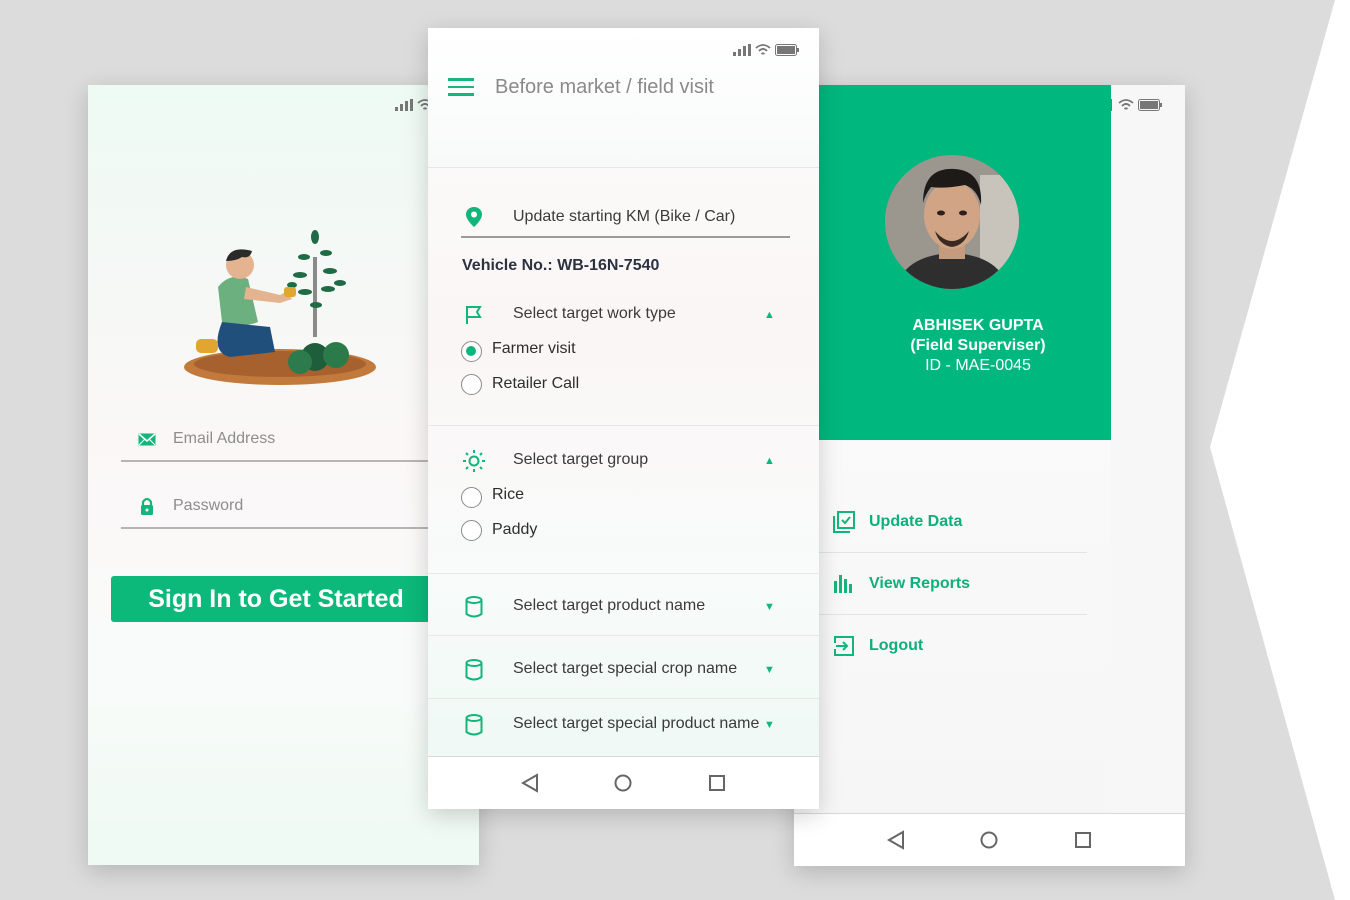  I want to click on mail-icon, so click(147, 438).